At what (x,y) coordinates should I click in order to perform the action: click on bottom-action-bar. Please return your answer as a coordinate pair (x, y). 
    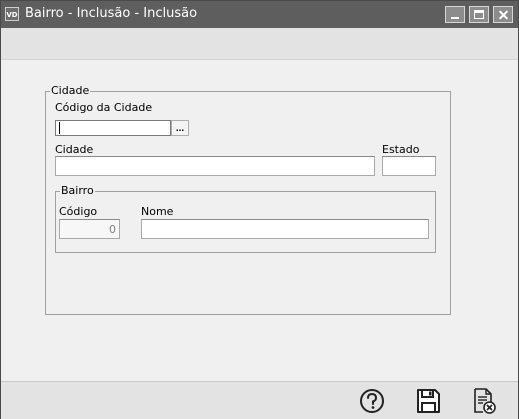
    Looking at the image, I should click on (259, 400).